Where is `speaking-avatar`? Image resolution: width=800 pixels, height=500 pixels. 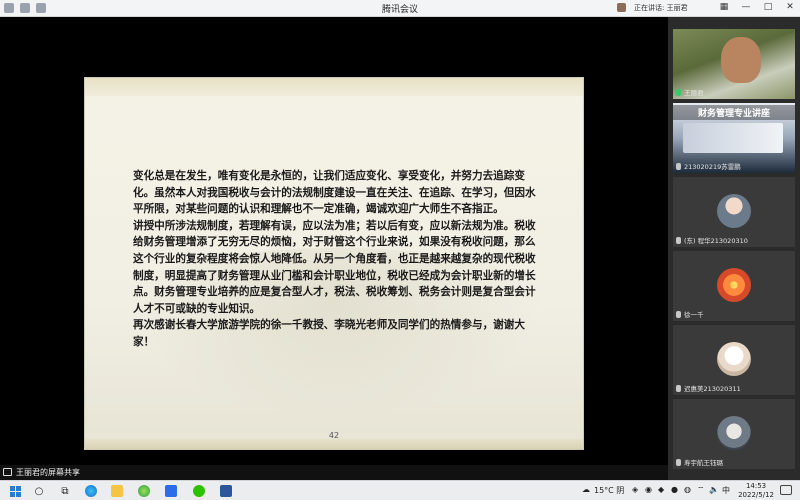 speaking-avatar is located at coordinates (621, 7).